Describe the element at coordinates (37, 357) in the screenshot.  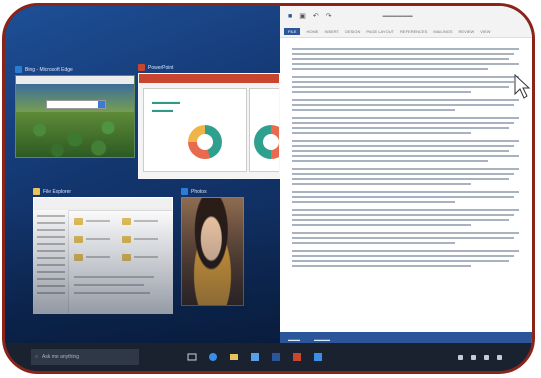
I see `search-icon: ○` at that location.